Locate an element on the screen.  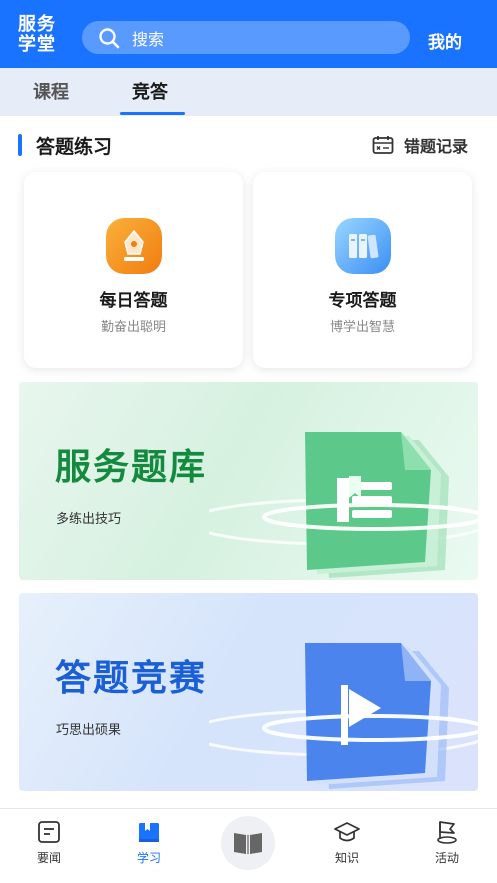
special-quiz-card: 专项答题 博学出智慧 is located at coordinates (362, 270).